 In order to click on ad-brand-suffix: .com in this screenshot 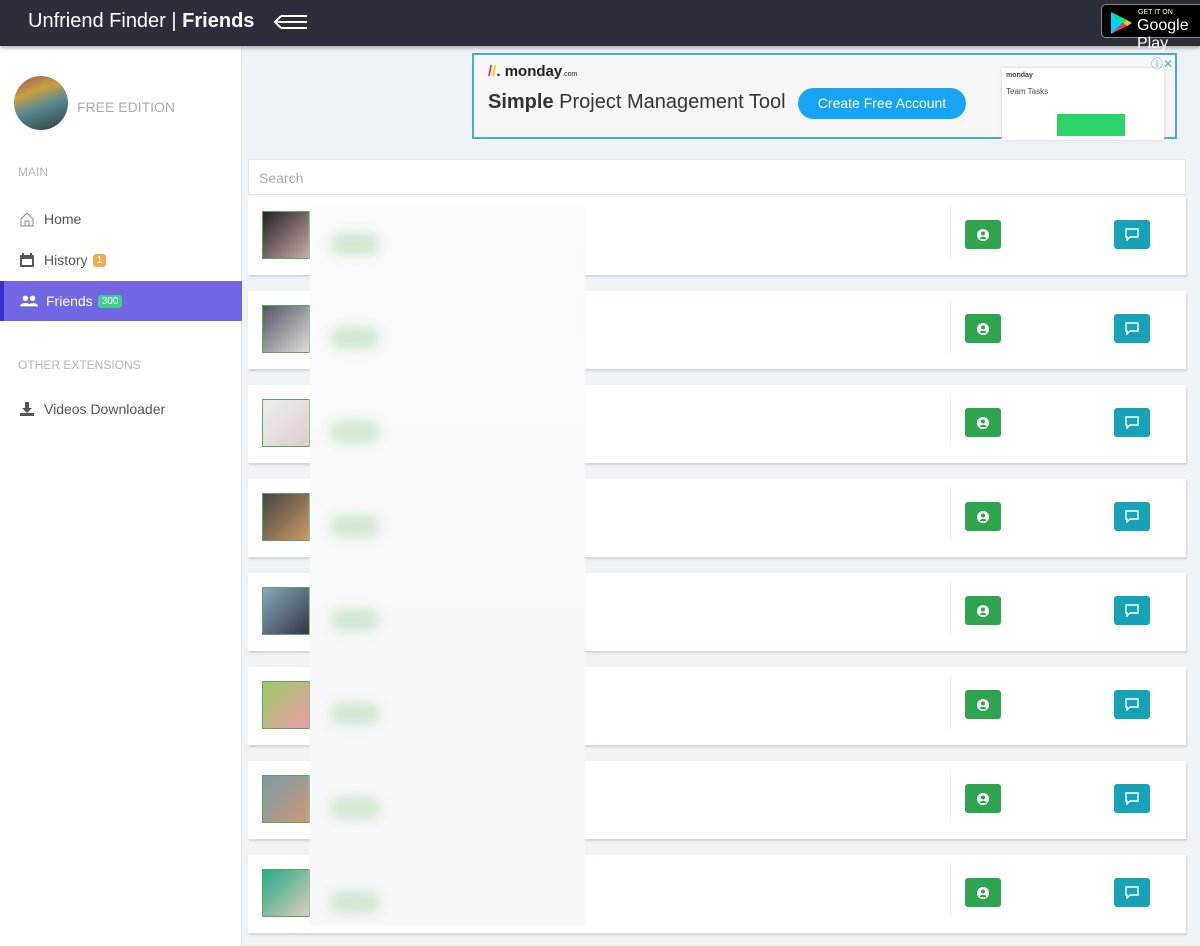, I will do `click(570, 74)`.